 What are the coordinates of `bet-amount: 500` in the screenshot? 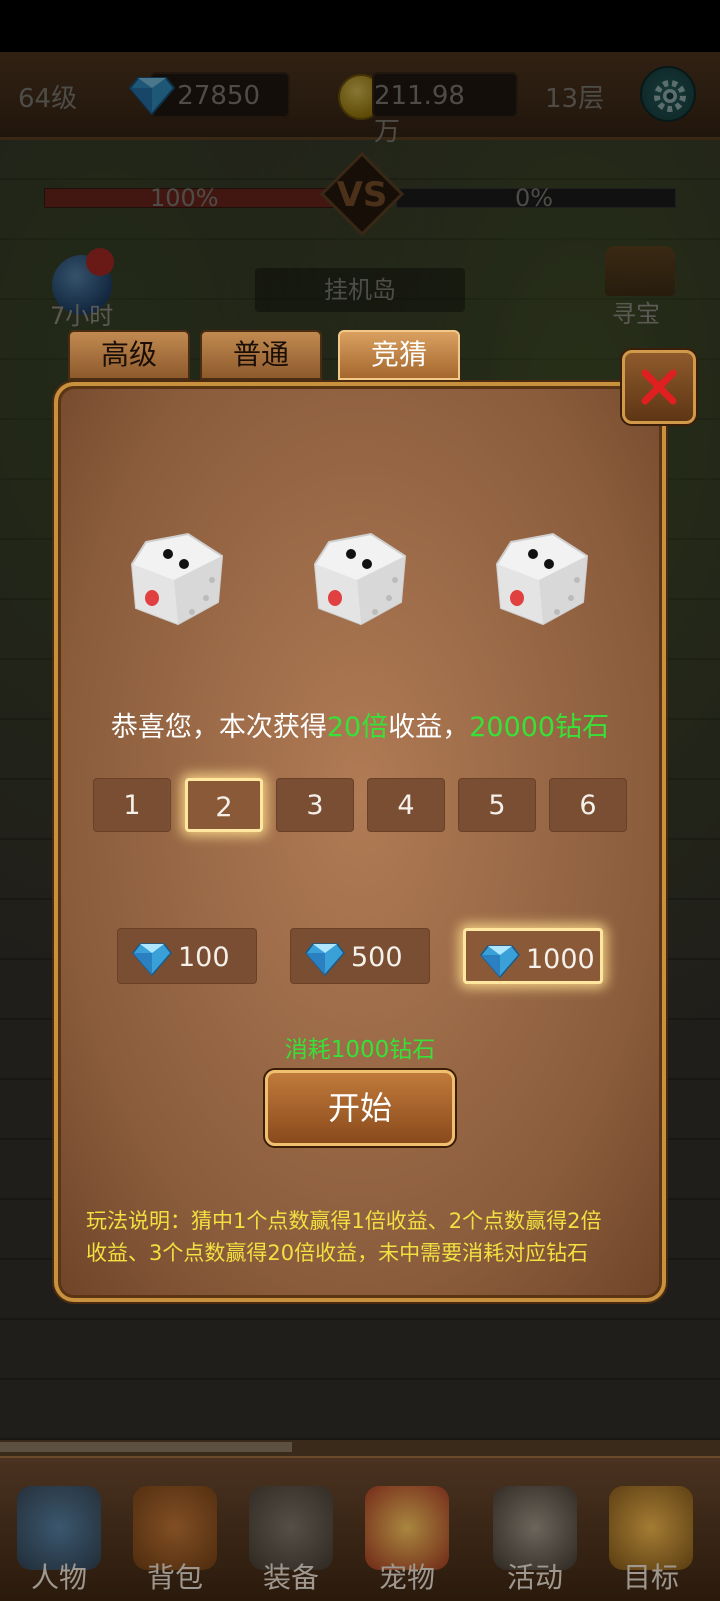 It's located at (377, 957).